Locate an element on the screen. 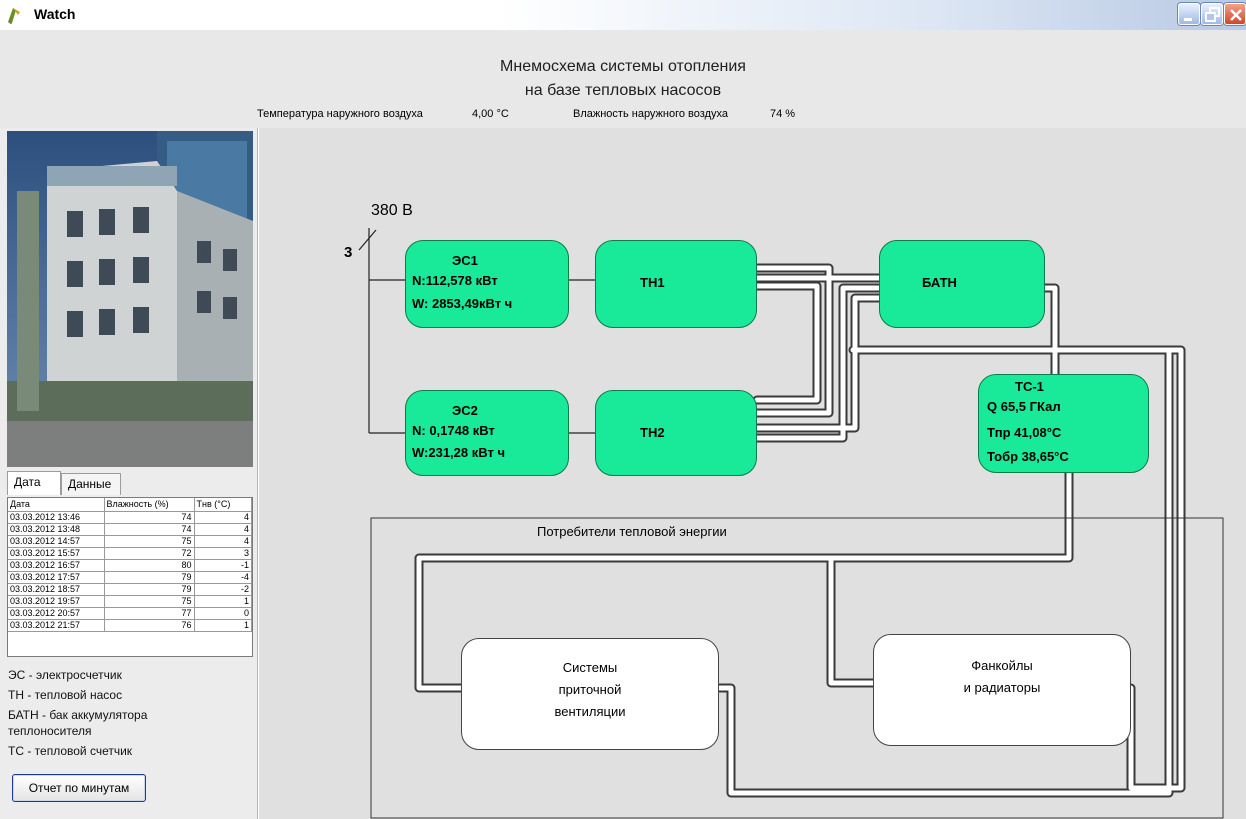 This screenshot has width=1246, height=819. table-row: 03.03.2012 20:57 77 0 is located at coordinates (130, 613).